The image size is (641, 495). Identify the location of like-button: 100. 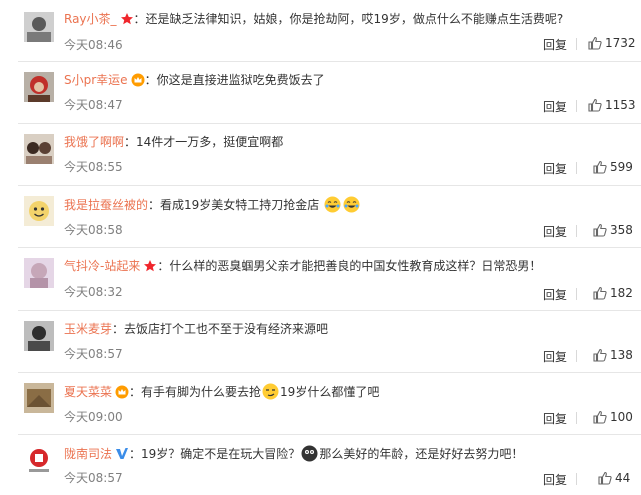
(613, 417).